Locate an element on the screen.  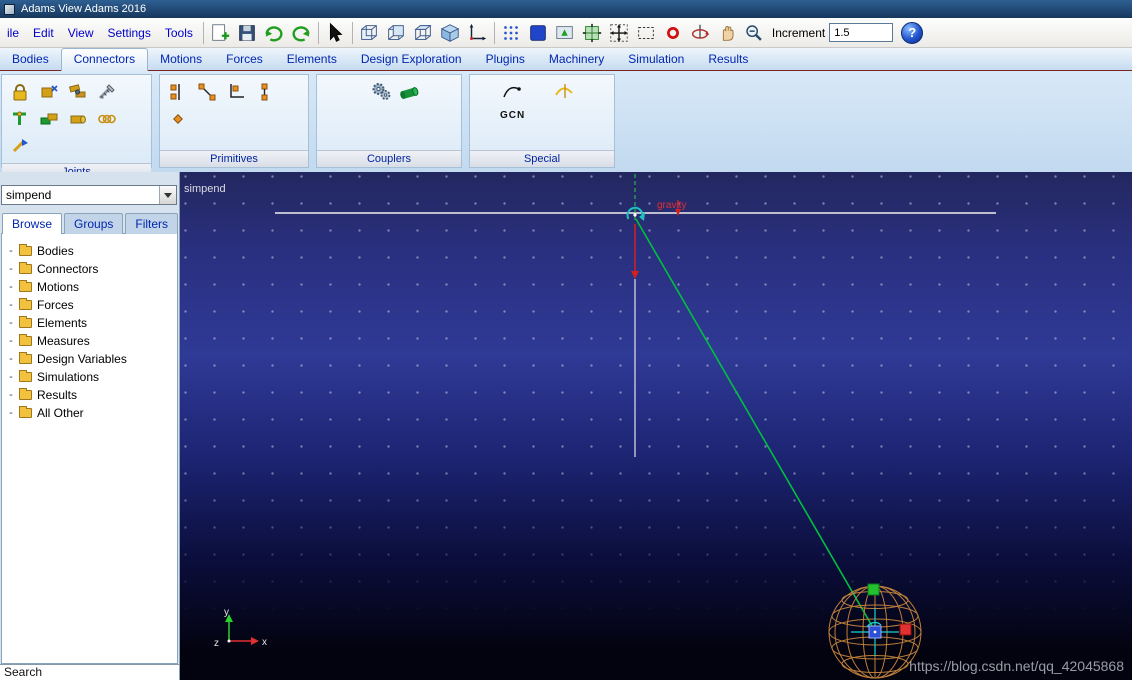
planar-joint-icon is located at coordinates (49, 119).